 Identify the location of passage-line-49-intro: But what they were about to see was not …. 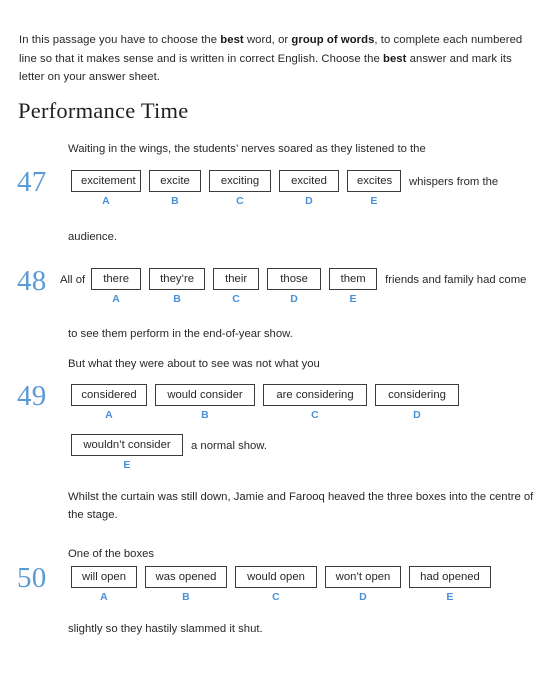
(194, 364).